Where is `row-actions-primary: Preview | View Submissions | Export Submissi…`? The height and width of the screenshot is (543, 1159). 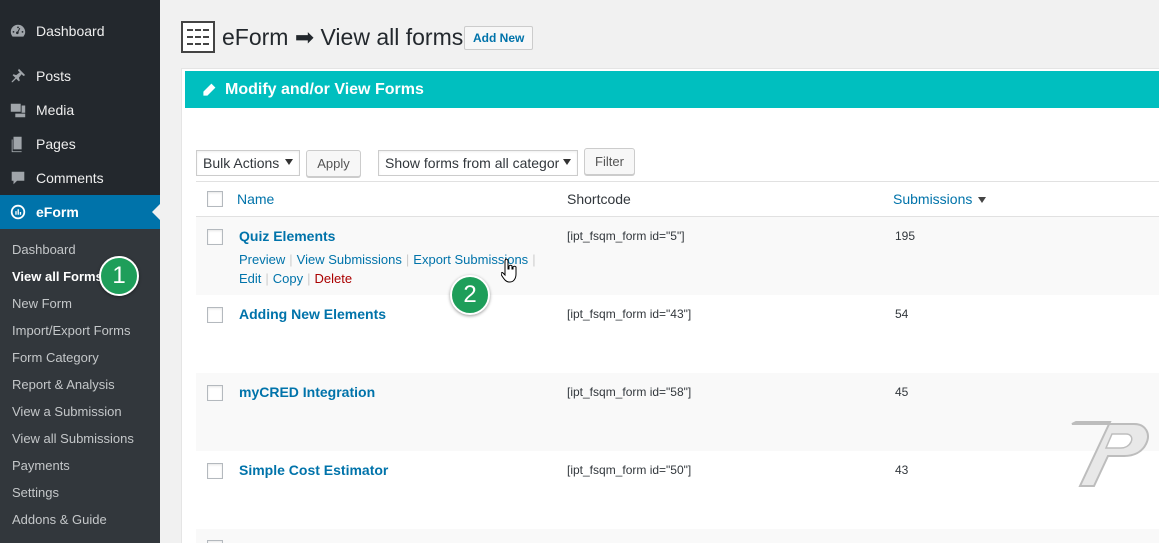 row-actions-primary: Preview | View Submissions | Export Submissi… is located at coordinates (387, 259).